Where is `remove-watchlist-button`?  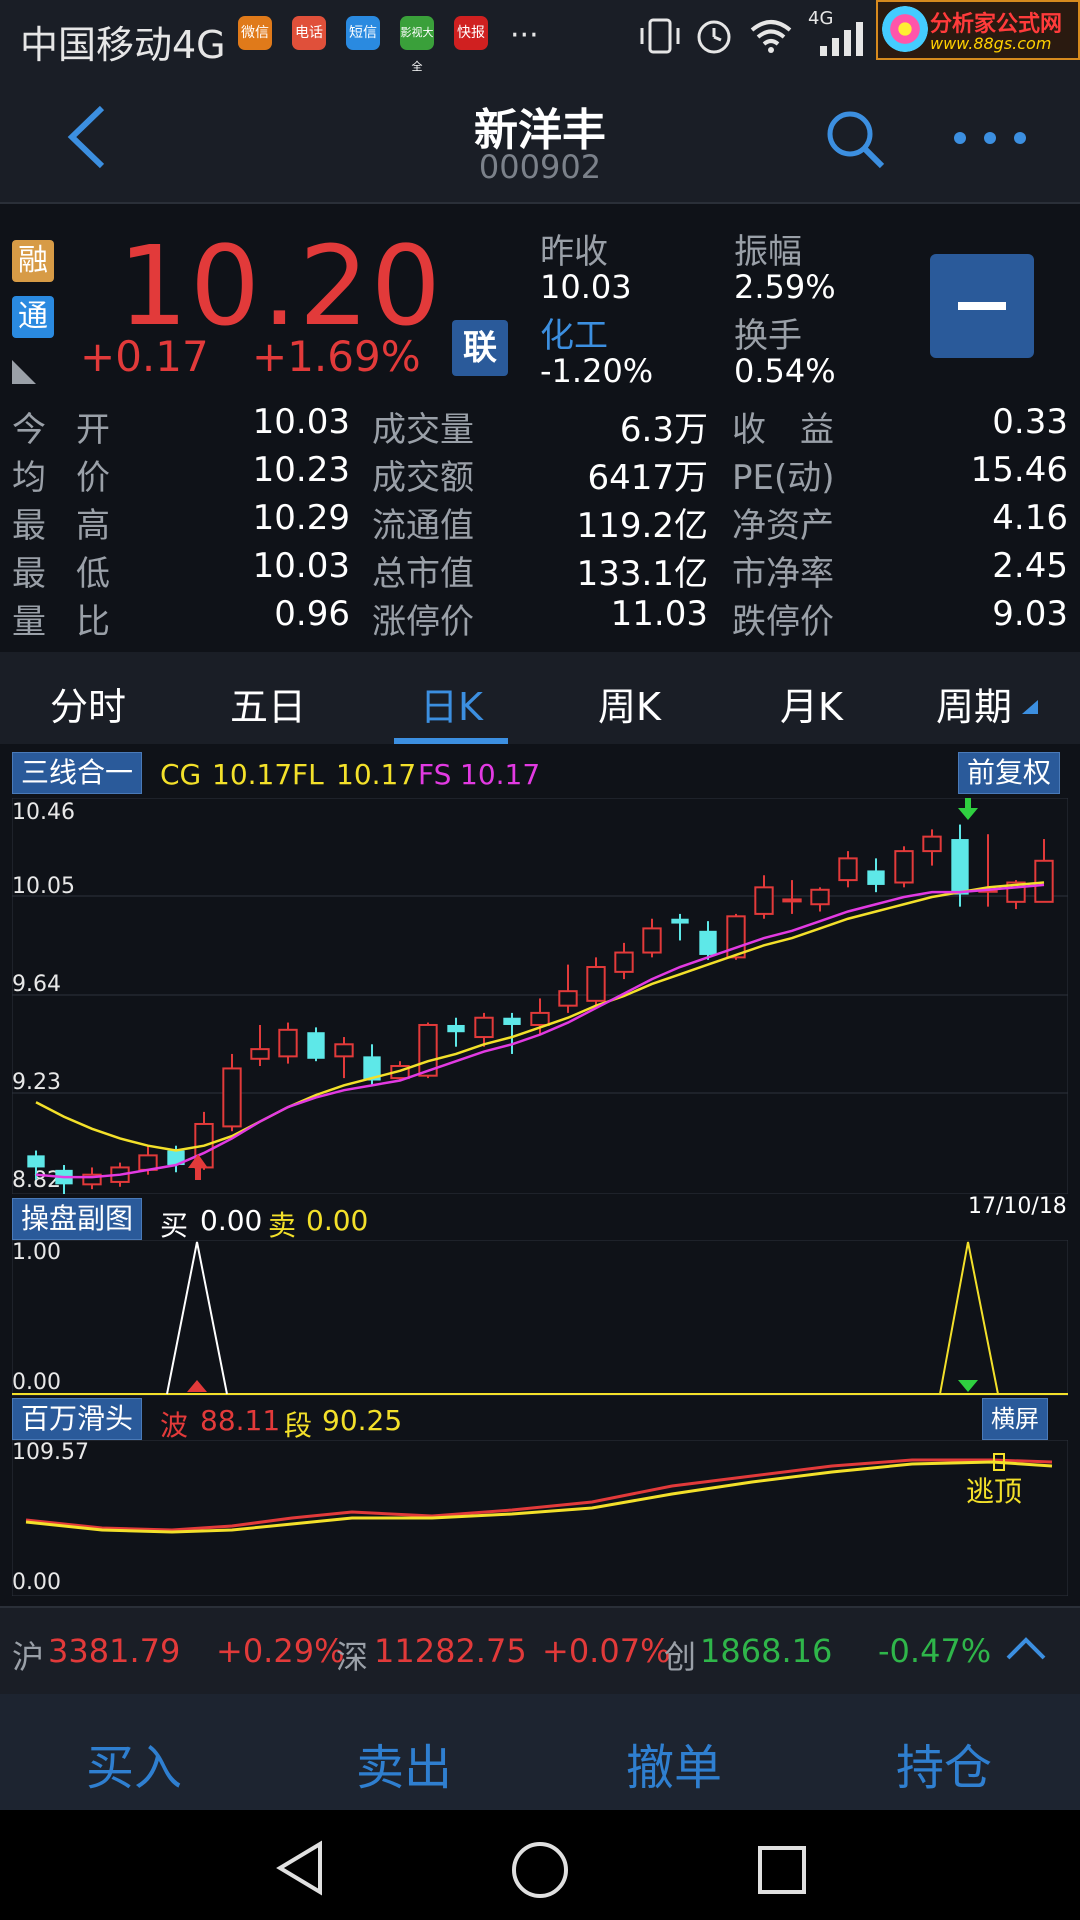
remove-watchlist-button is located at coordinates (982, 306).